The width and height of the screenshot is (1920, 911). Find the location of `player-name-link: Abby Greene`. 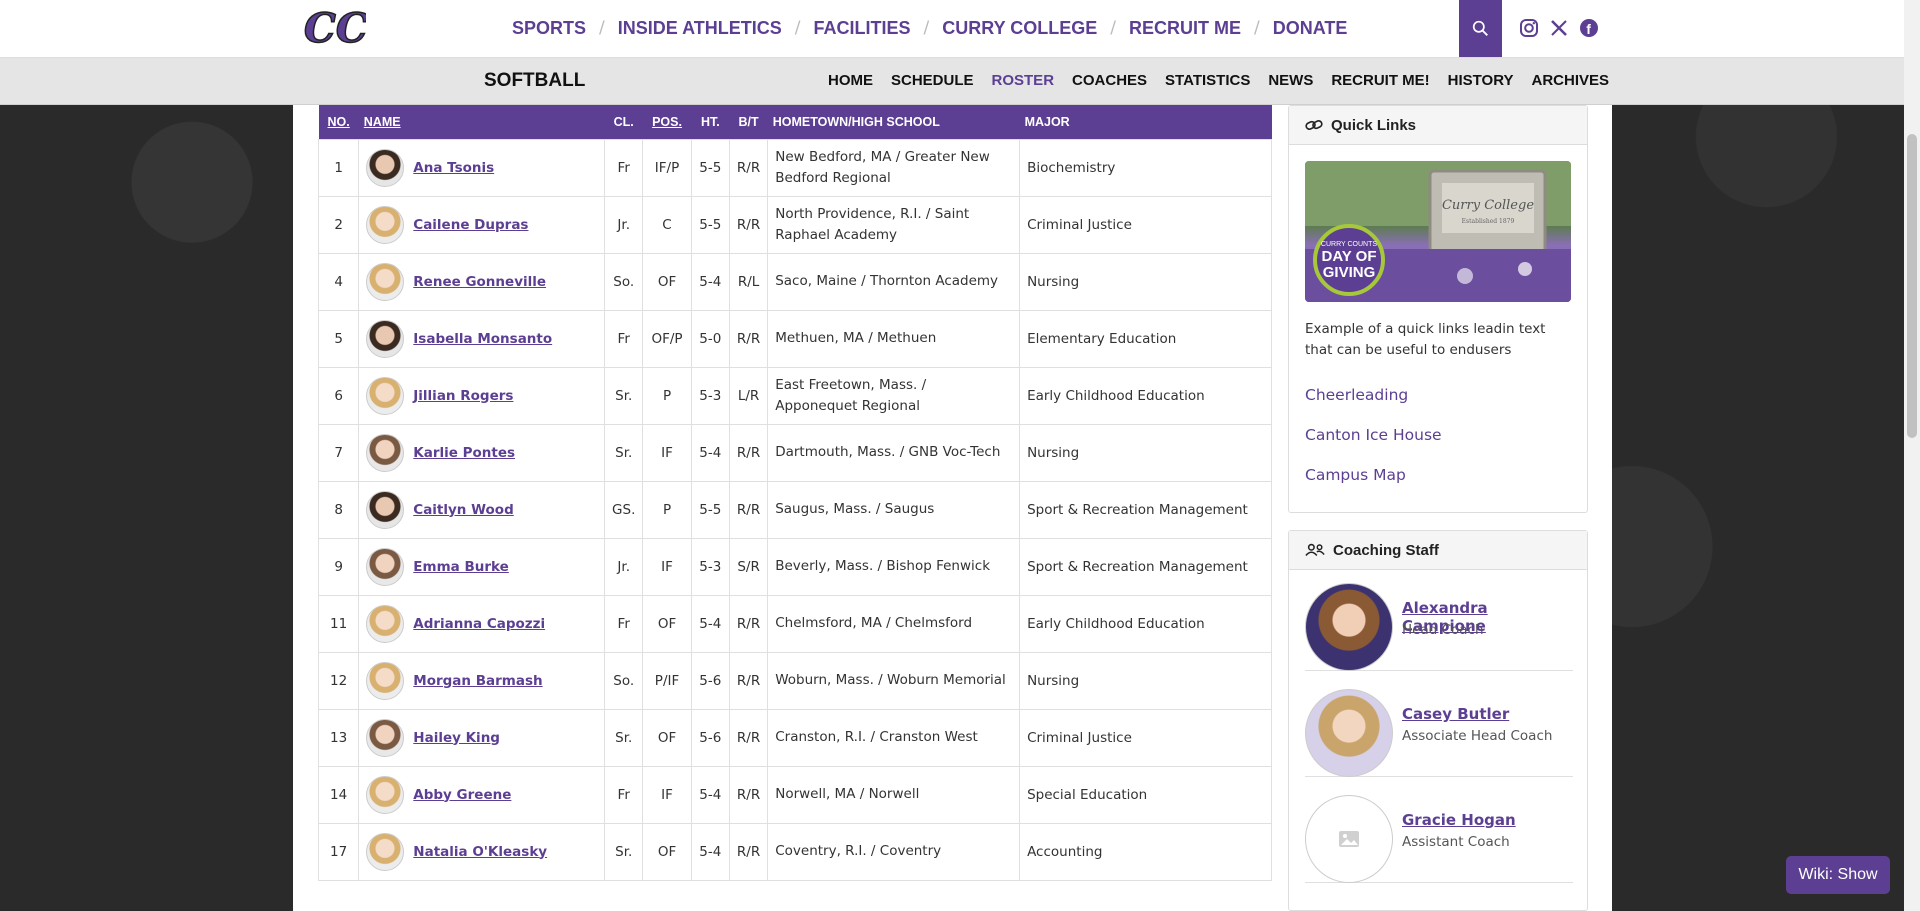

player-name-link: Abby Greene is located at coordinates (462, 795).